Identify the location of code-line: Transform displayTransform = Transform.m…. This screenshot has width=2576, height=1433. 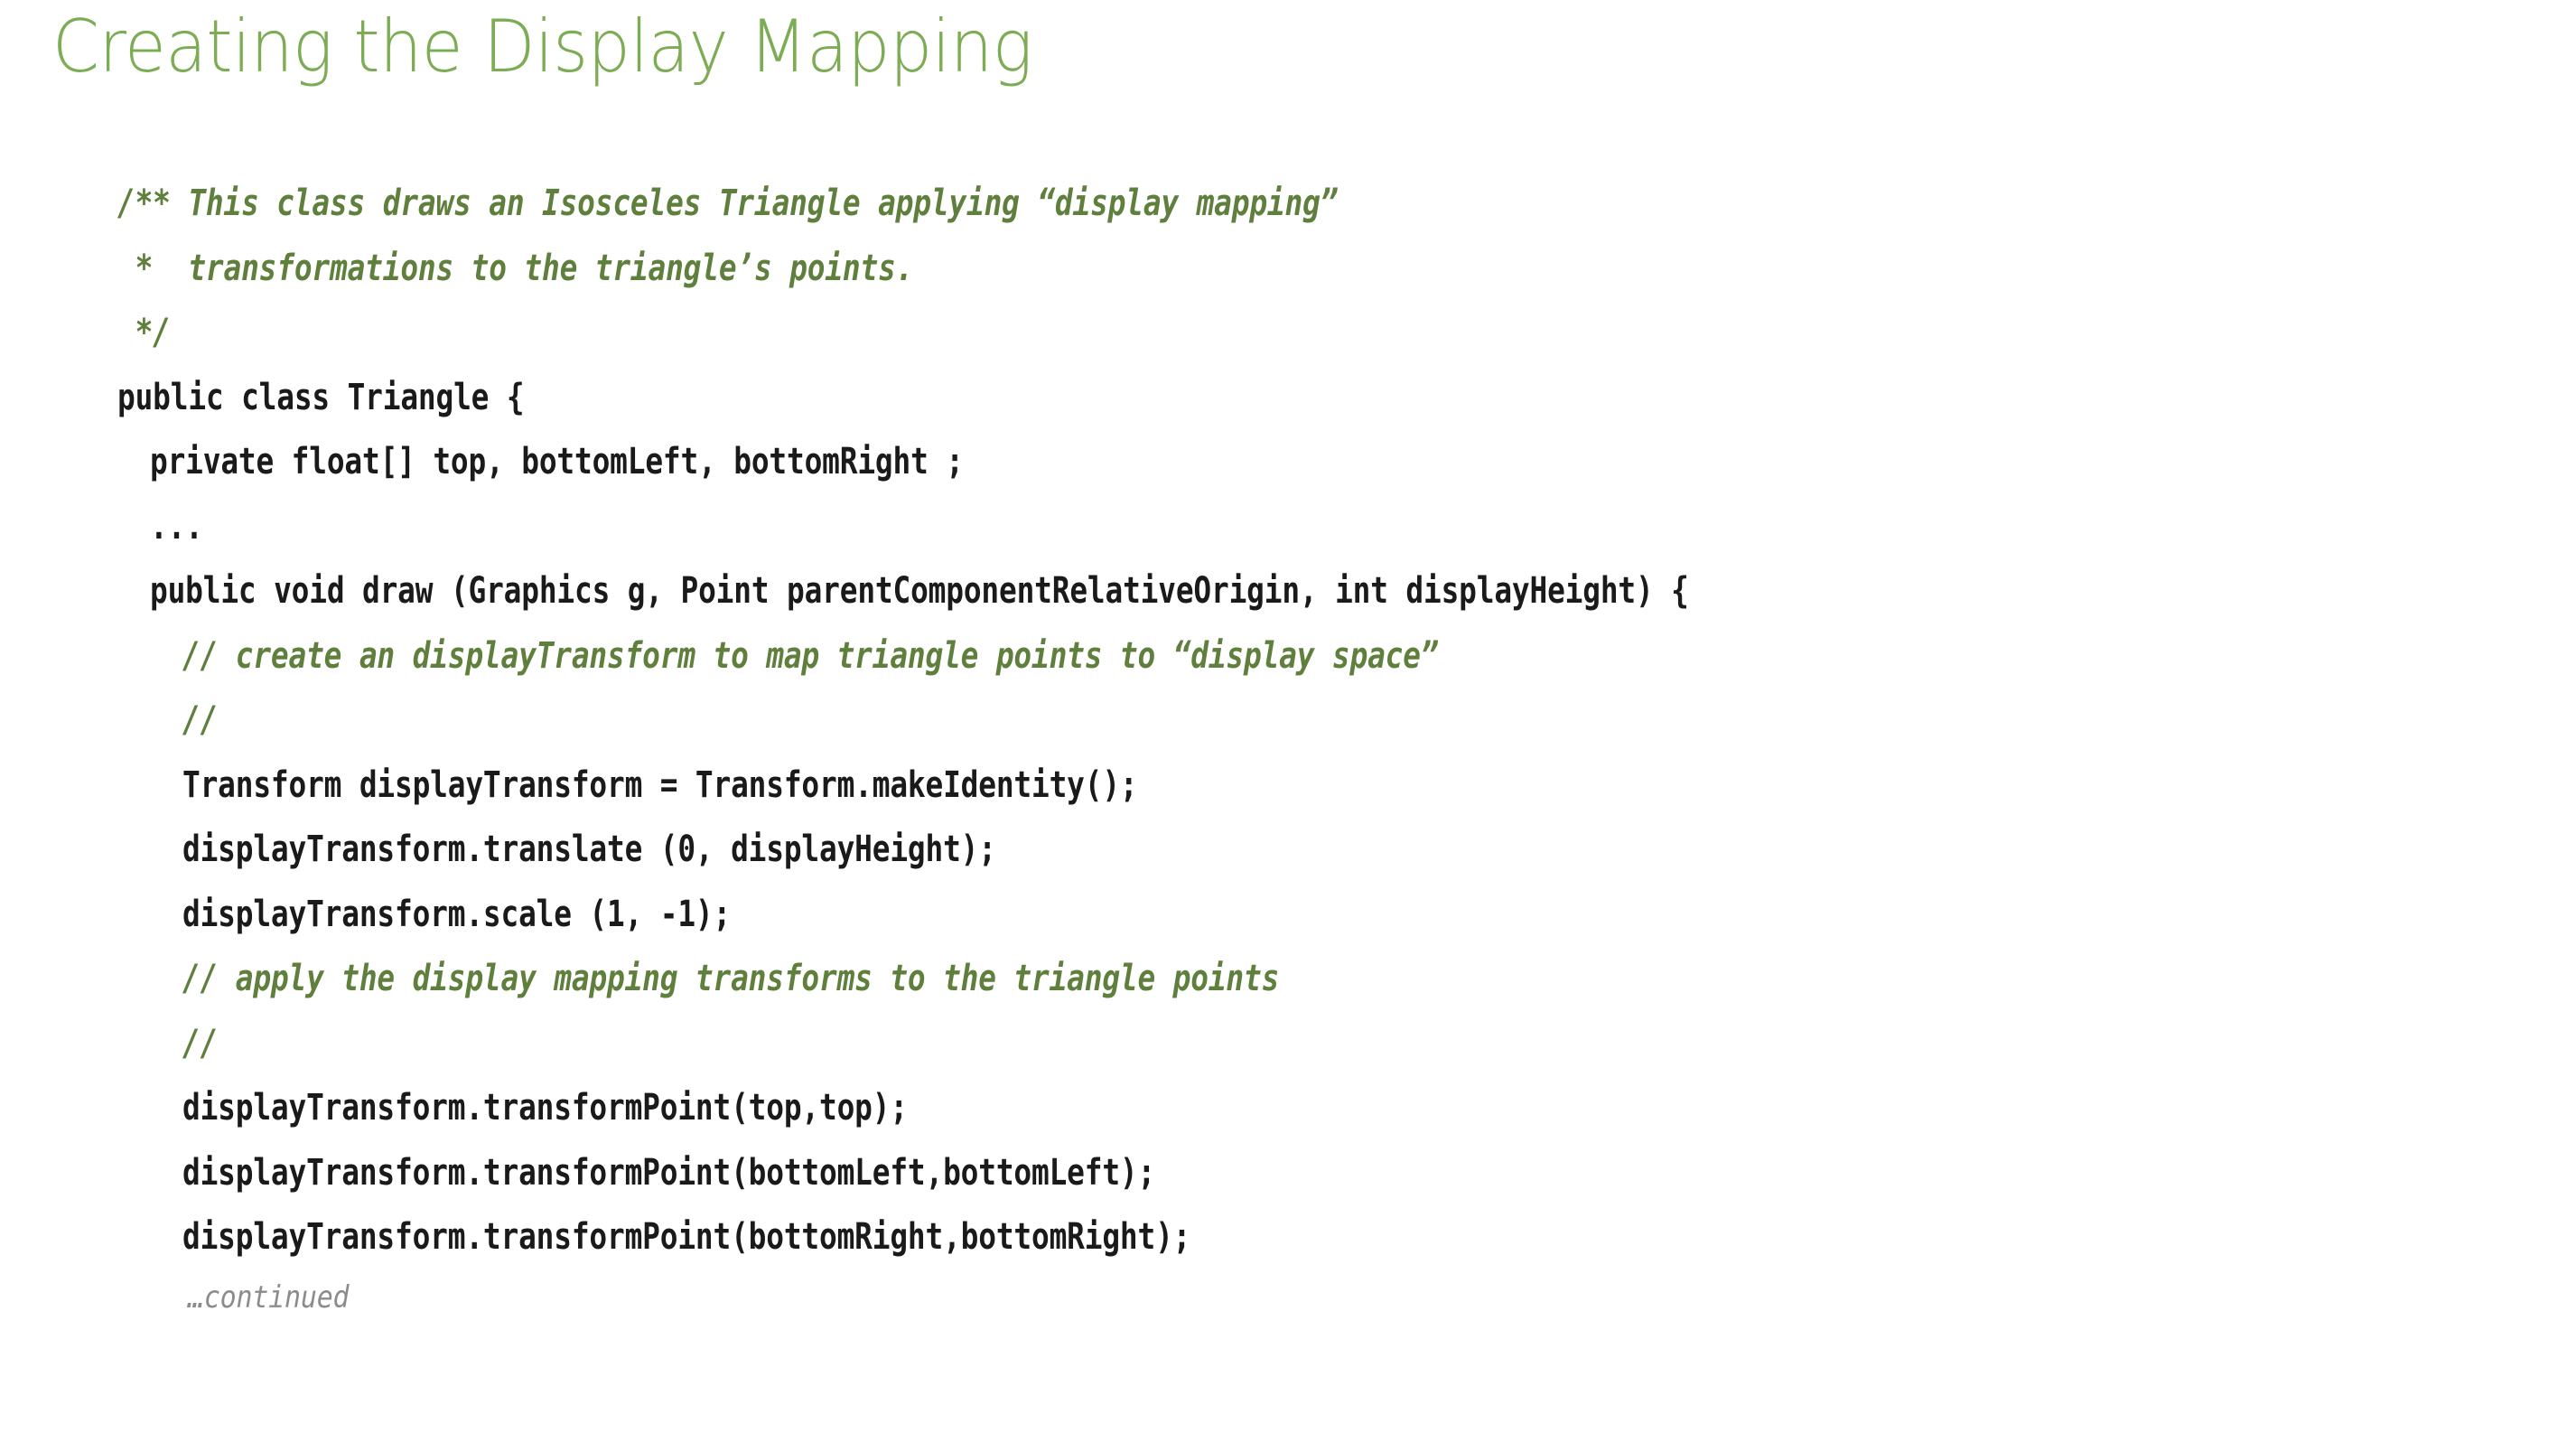
(660, 784).